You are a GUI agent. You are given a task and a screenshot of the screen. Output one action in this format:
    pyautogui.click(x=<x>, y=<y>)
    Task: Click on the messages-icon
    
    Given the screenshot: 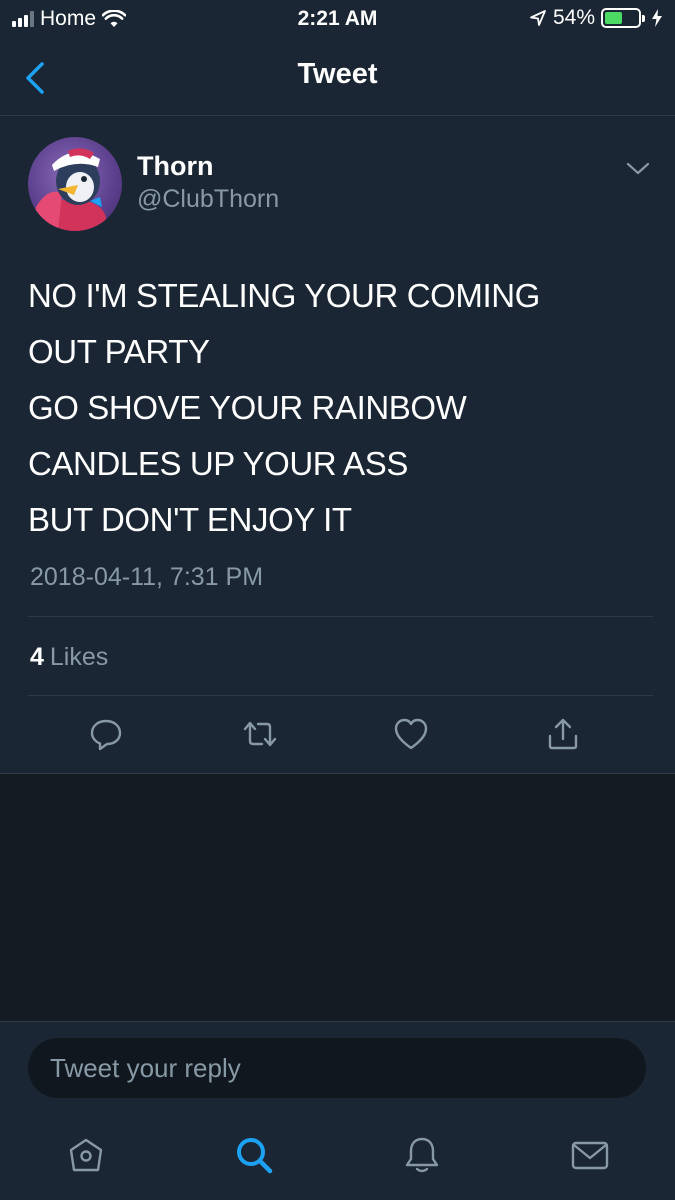 What is the action you would take?
    pyautogui.click(x=590, y=1155)
    